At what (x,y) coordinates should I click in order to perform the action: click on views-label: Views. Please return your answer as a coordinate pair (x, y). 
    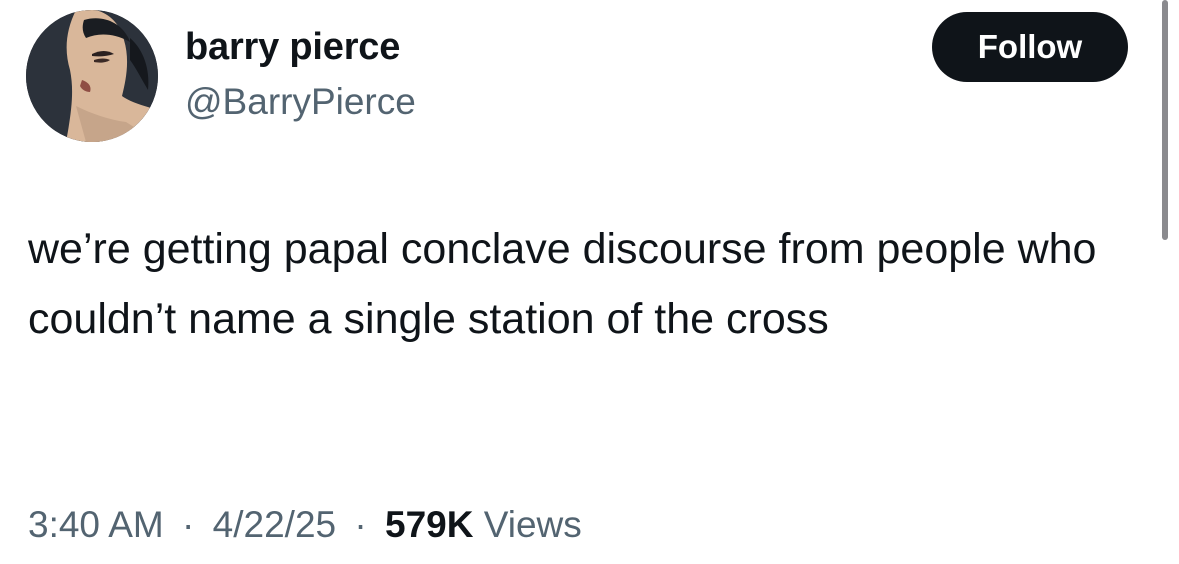
    Looking at the image, I should click on (532, 524).